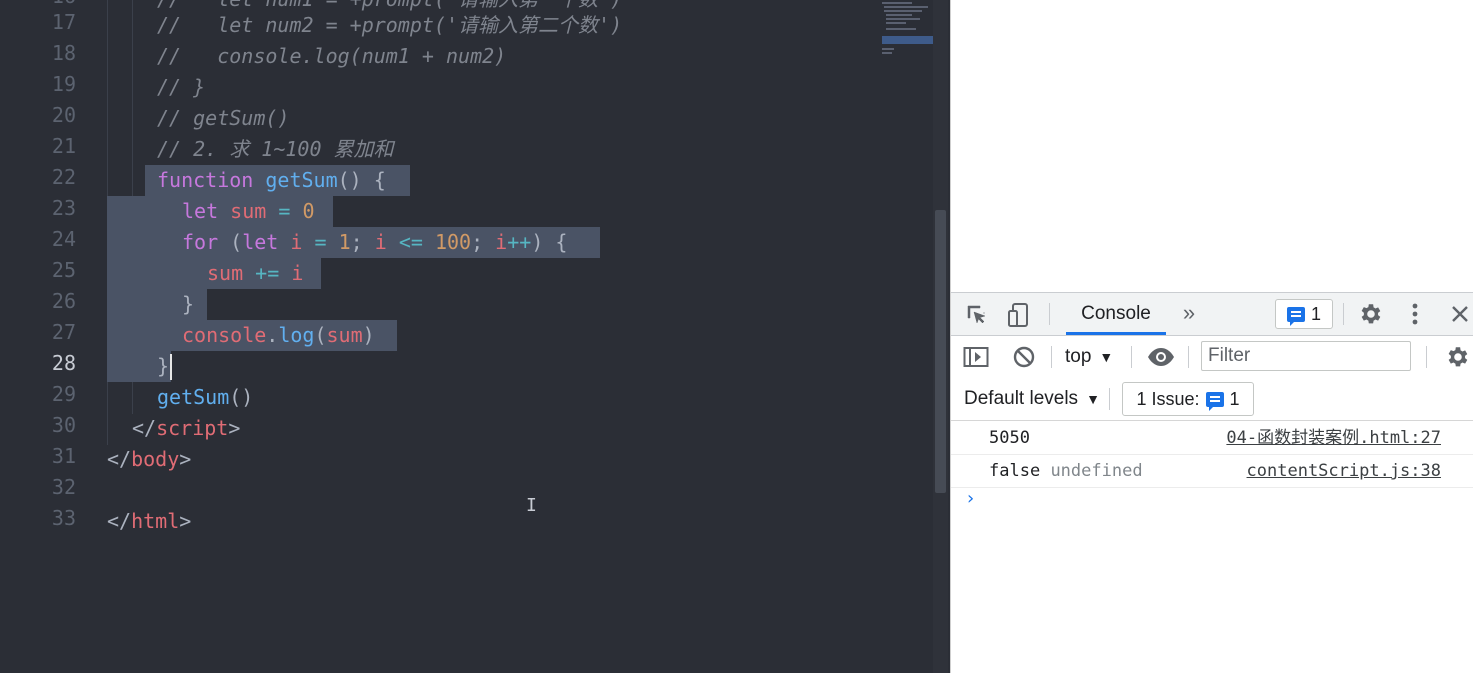  Describe the element at coordinates (1212, 438) in the screenshot. I see `console-message: 5050 04-函数封装案例.html:27` at that location.